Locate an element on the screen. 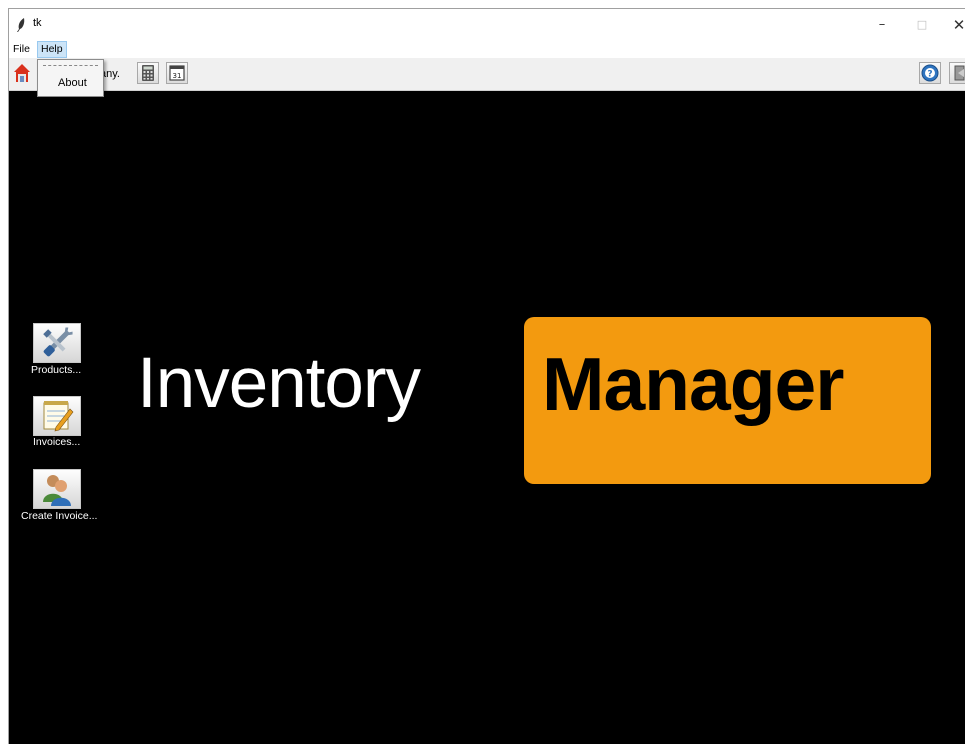 Image resolution: width=965 pixels, height=744 pixels. feather-icon is located at coordinates (21, 25).